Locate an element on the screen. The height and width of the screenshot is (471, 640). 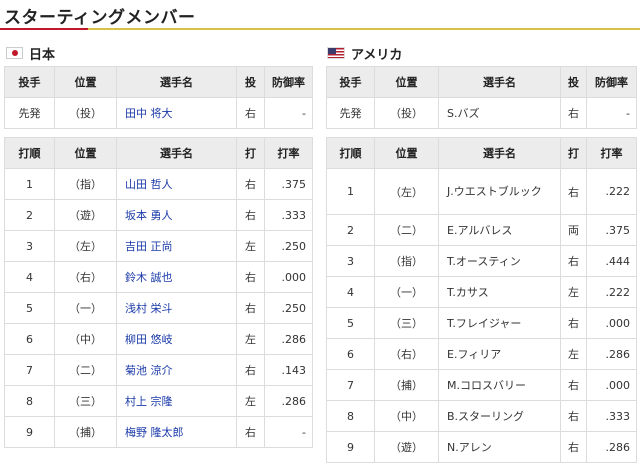
batter-position: （捕） is located at coordinates (406, 385).